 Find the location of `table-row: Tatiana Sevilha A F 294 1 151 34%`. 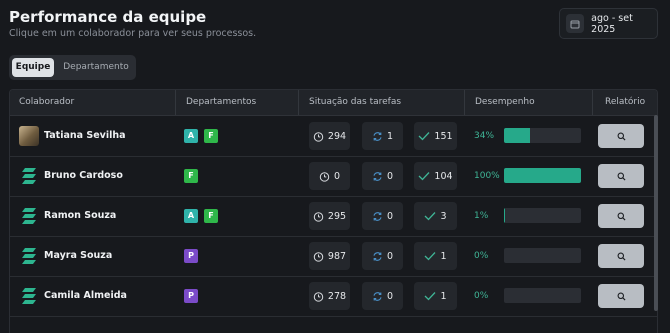

table-row: Tatiana Sevilha A F 294 1 151 34% is located at coordinates (333, 136).